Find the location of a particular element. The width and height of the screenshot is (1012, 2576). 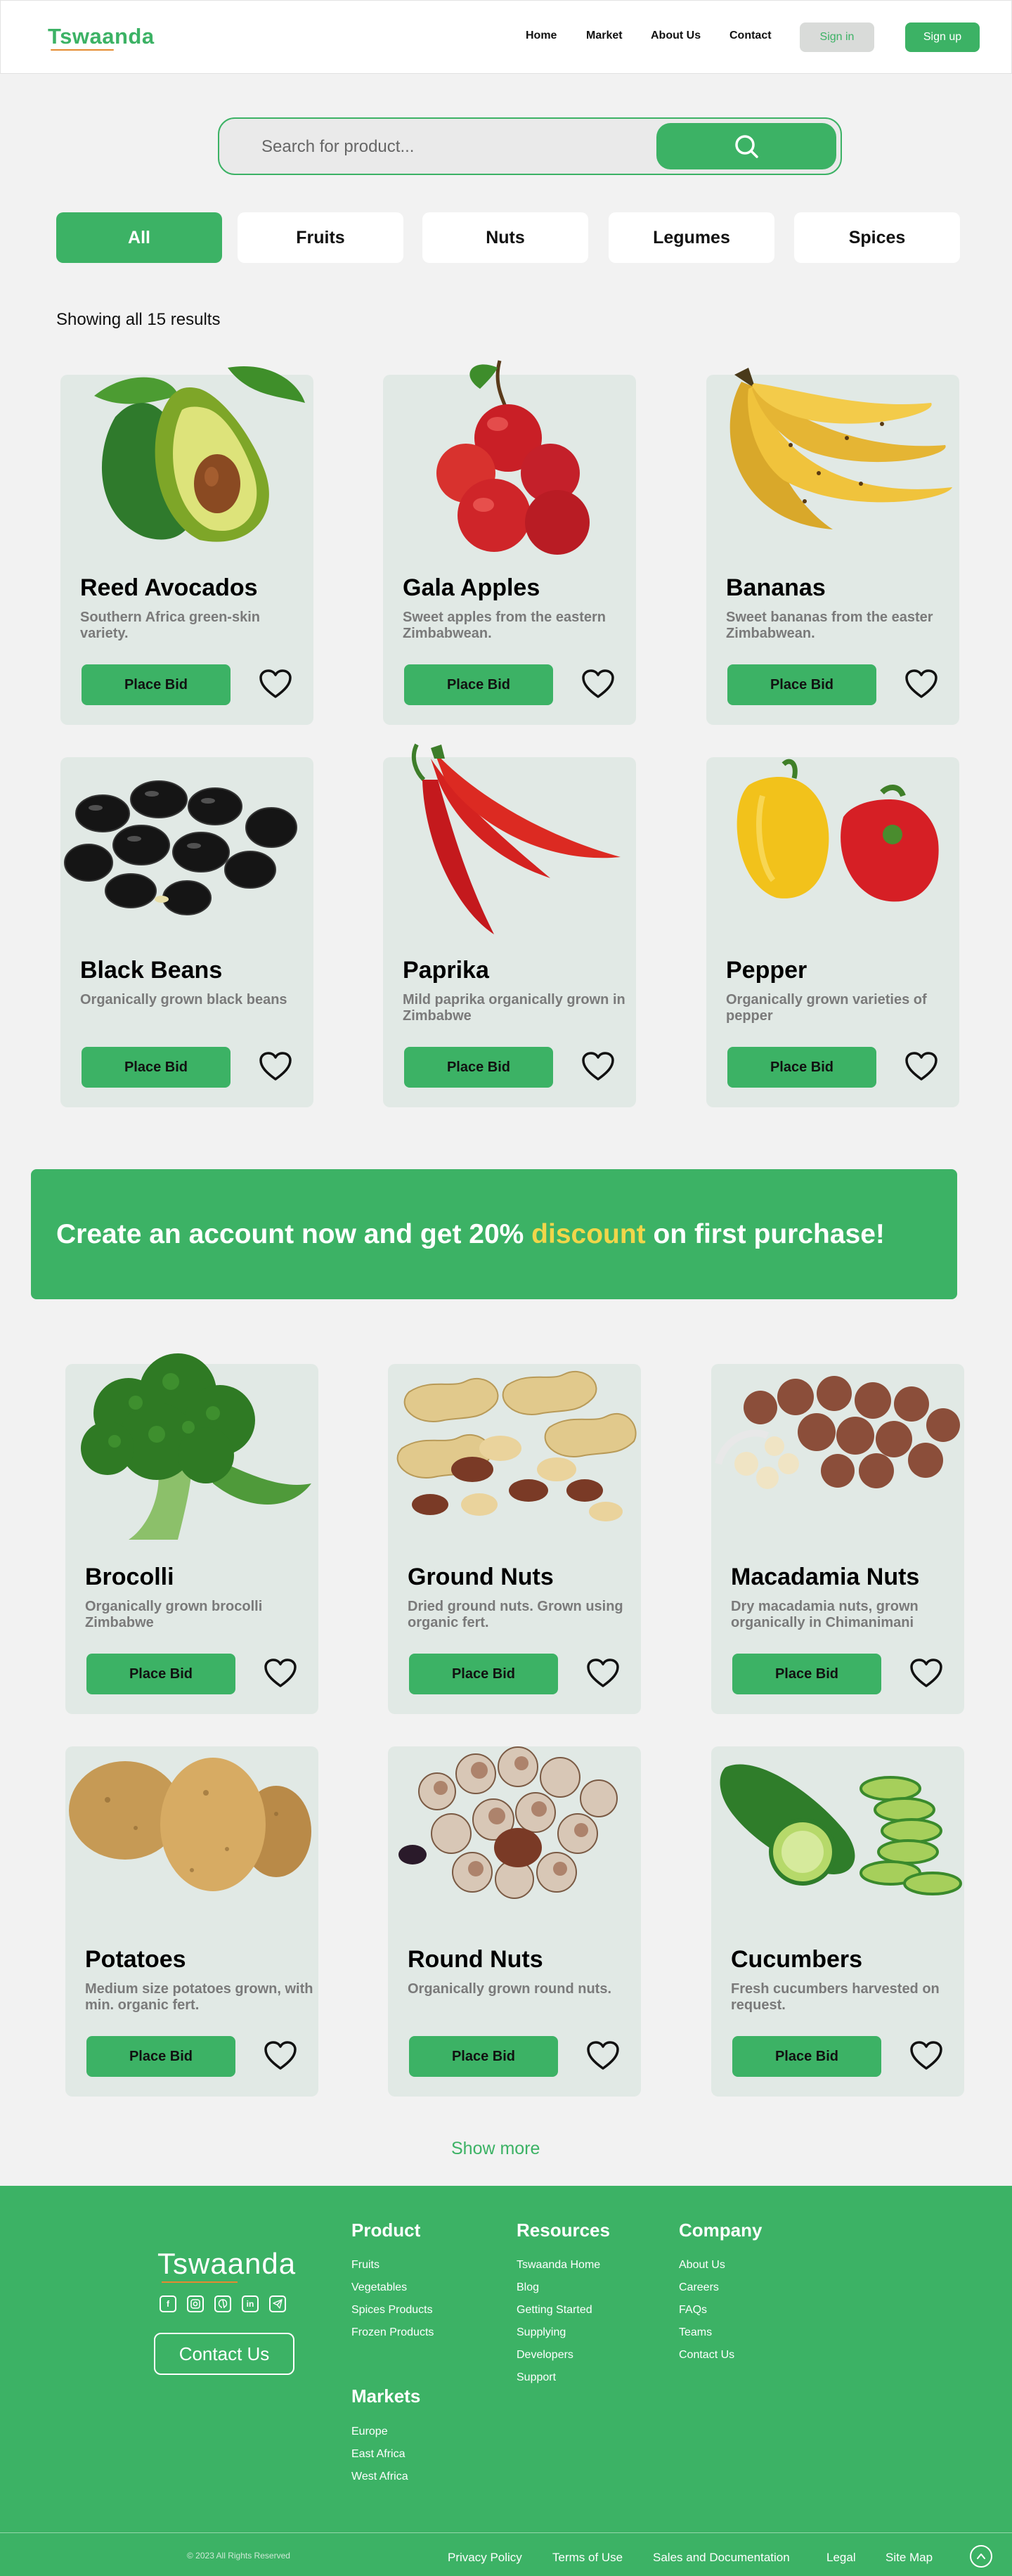

sign-up-button: Sign up is located at coordinates (942, 37).